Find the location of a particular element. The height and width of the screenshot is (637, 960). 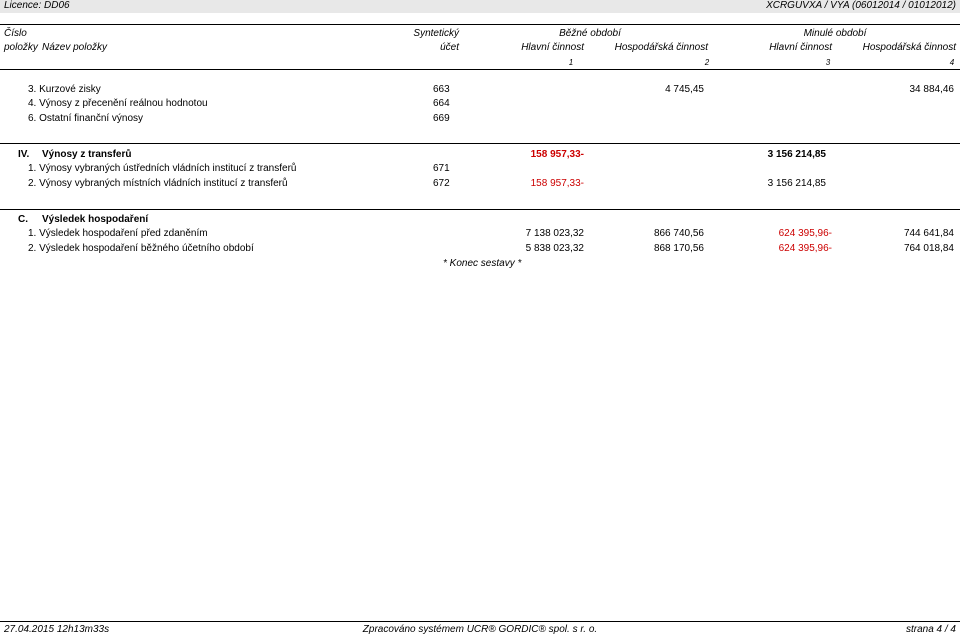

col-cislo: Číslo is located at coordinates (15, 33).